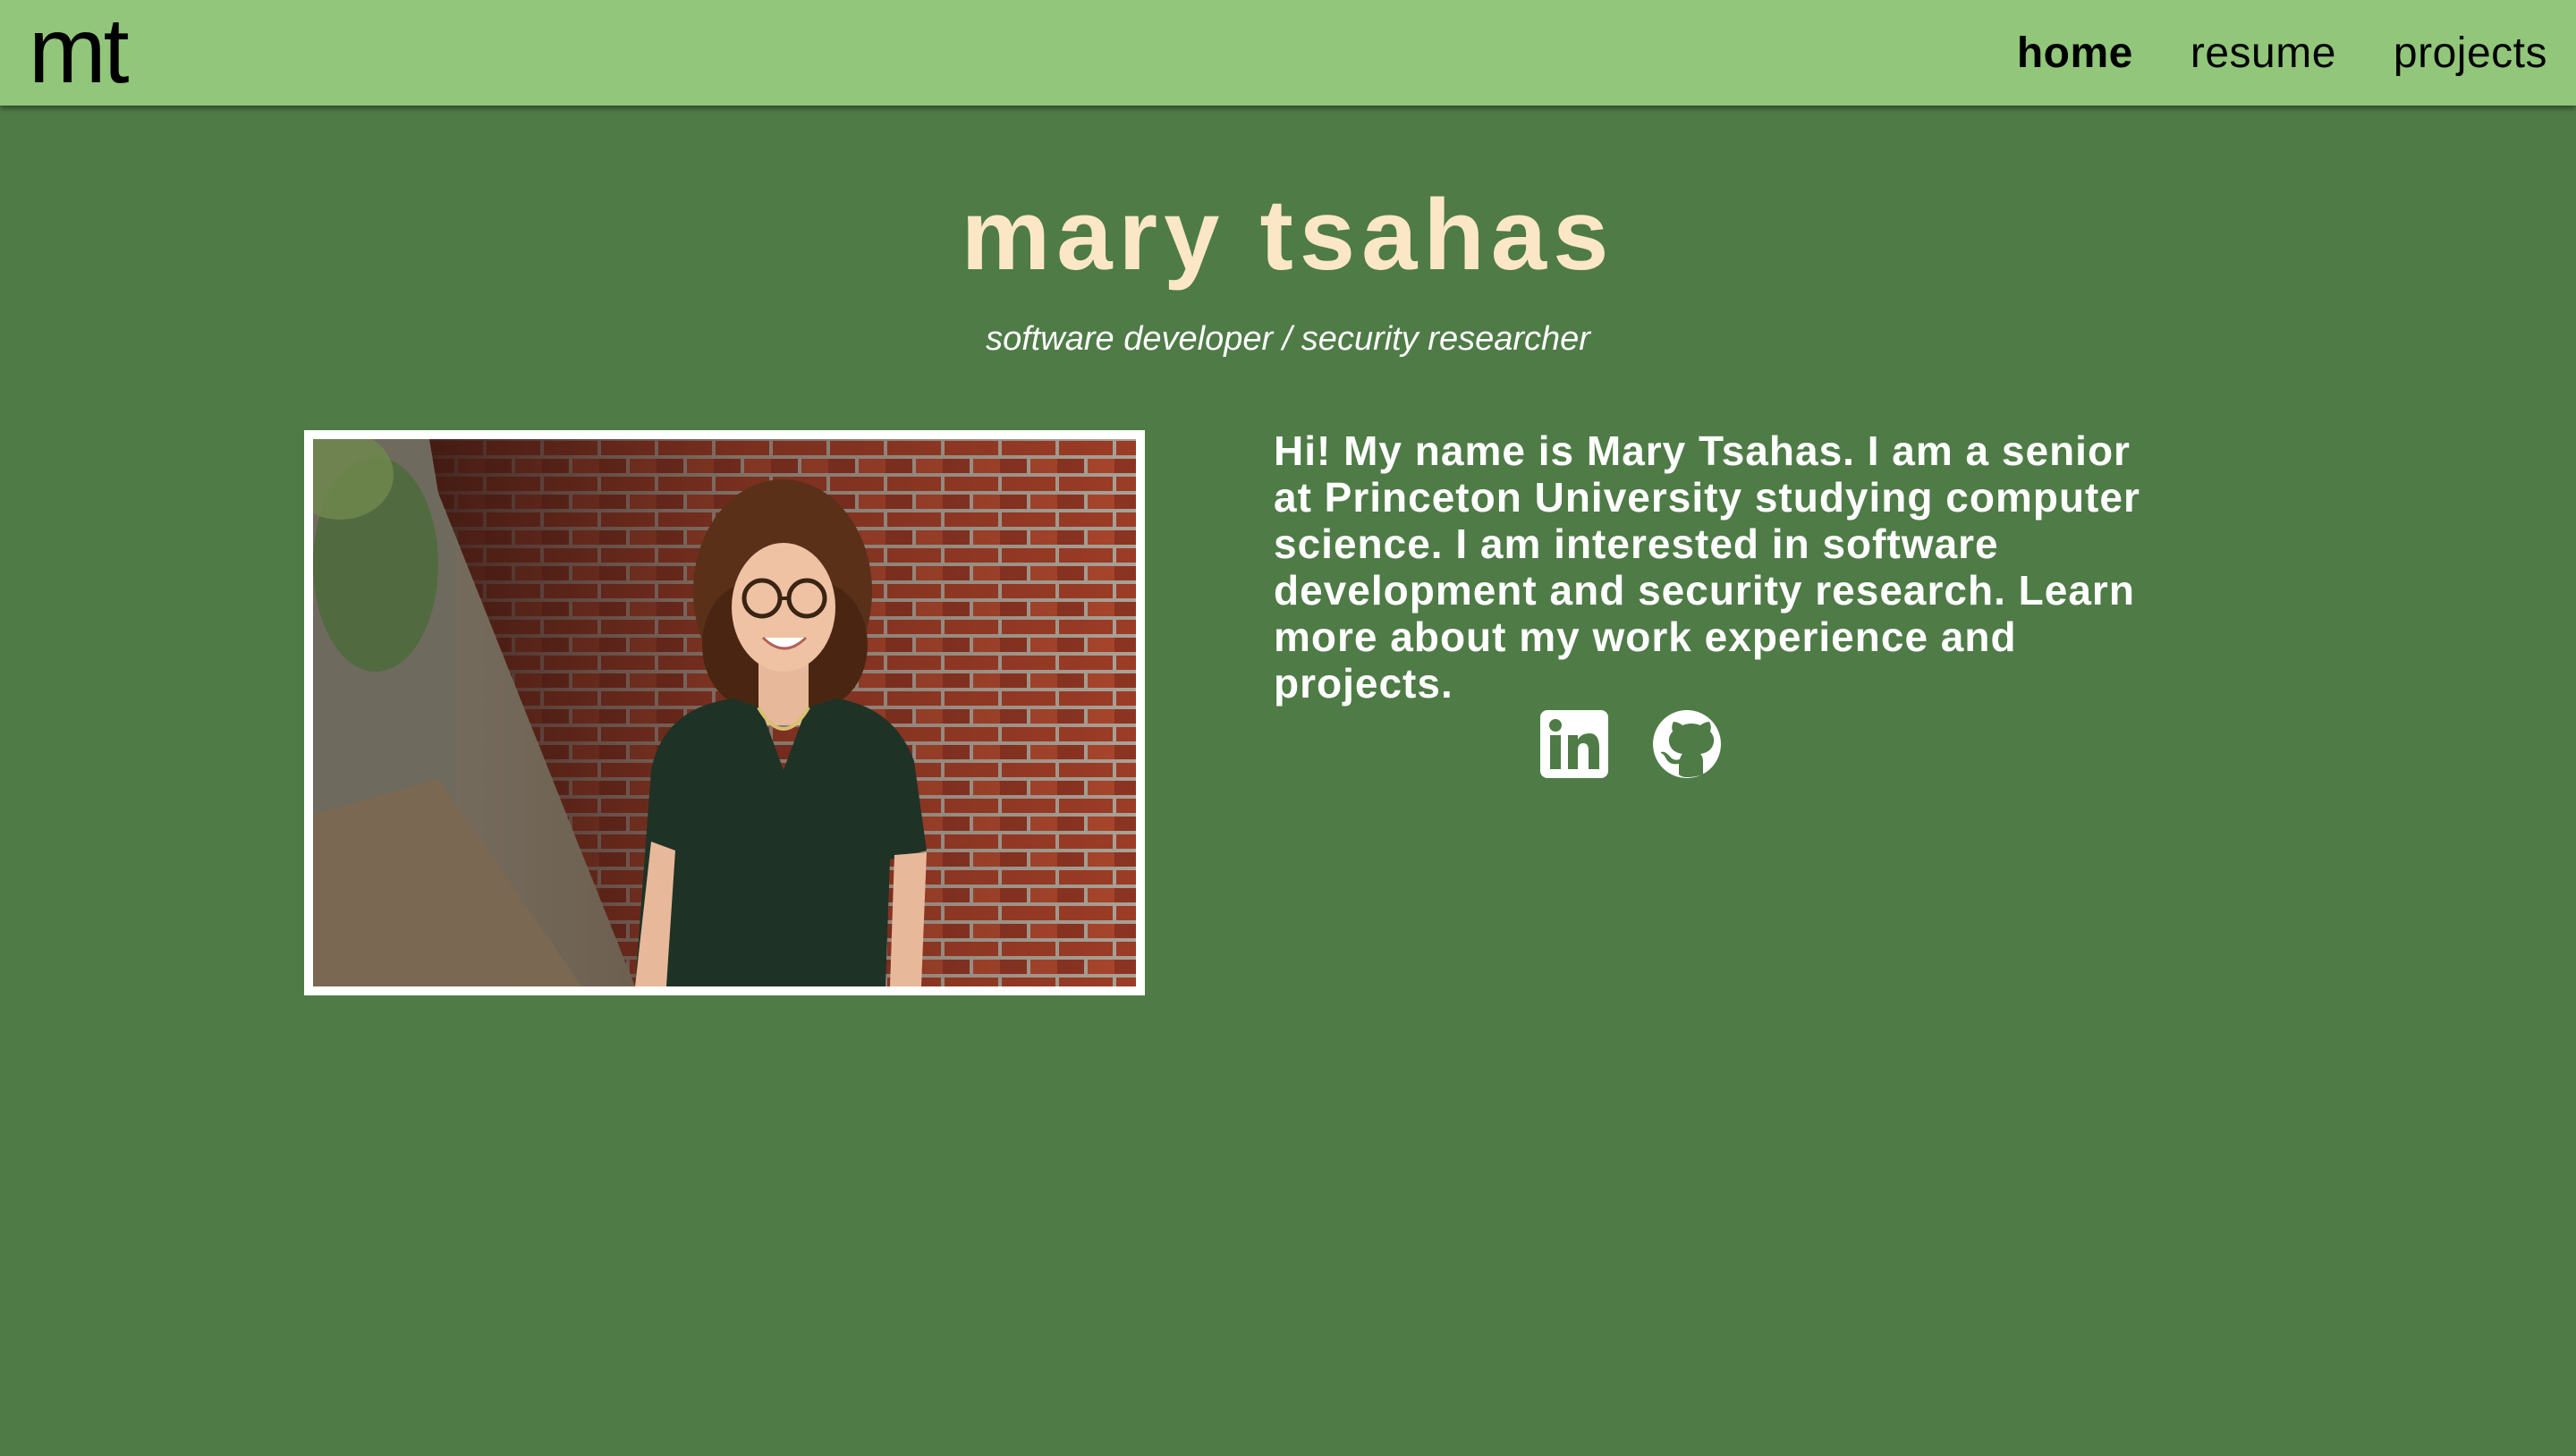  Describe the element at coordinates (1288, 339) in the screenshot. I see `page-subtitle: software developer / security researcher` at that location.